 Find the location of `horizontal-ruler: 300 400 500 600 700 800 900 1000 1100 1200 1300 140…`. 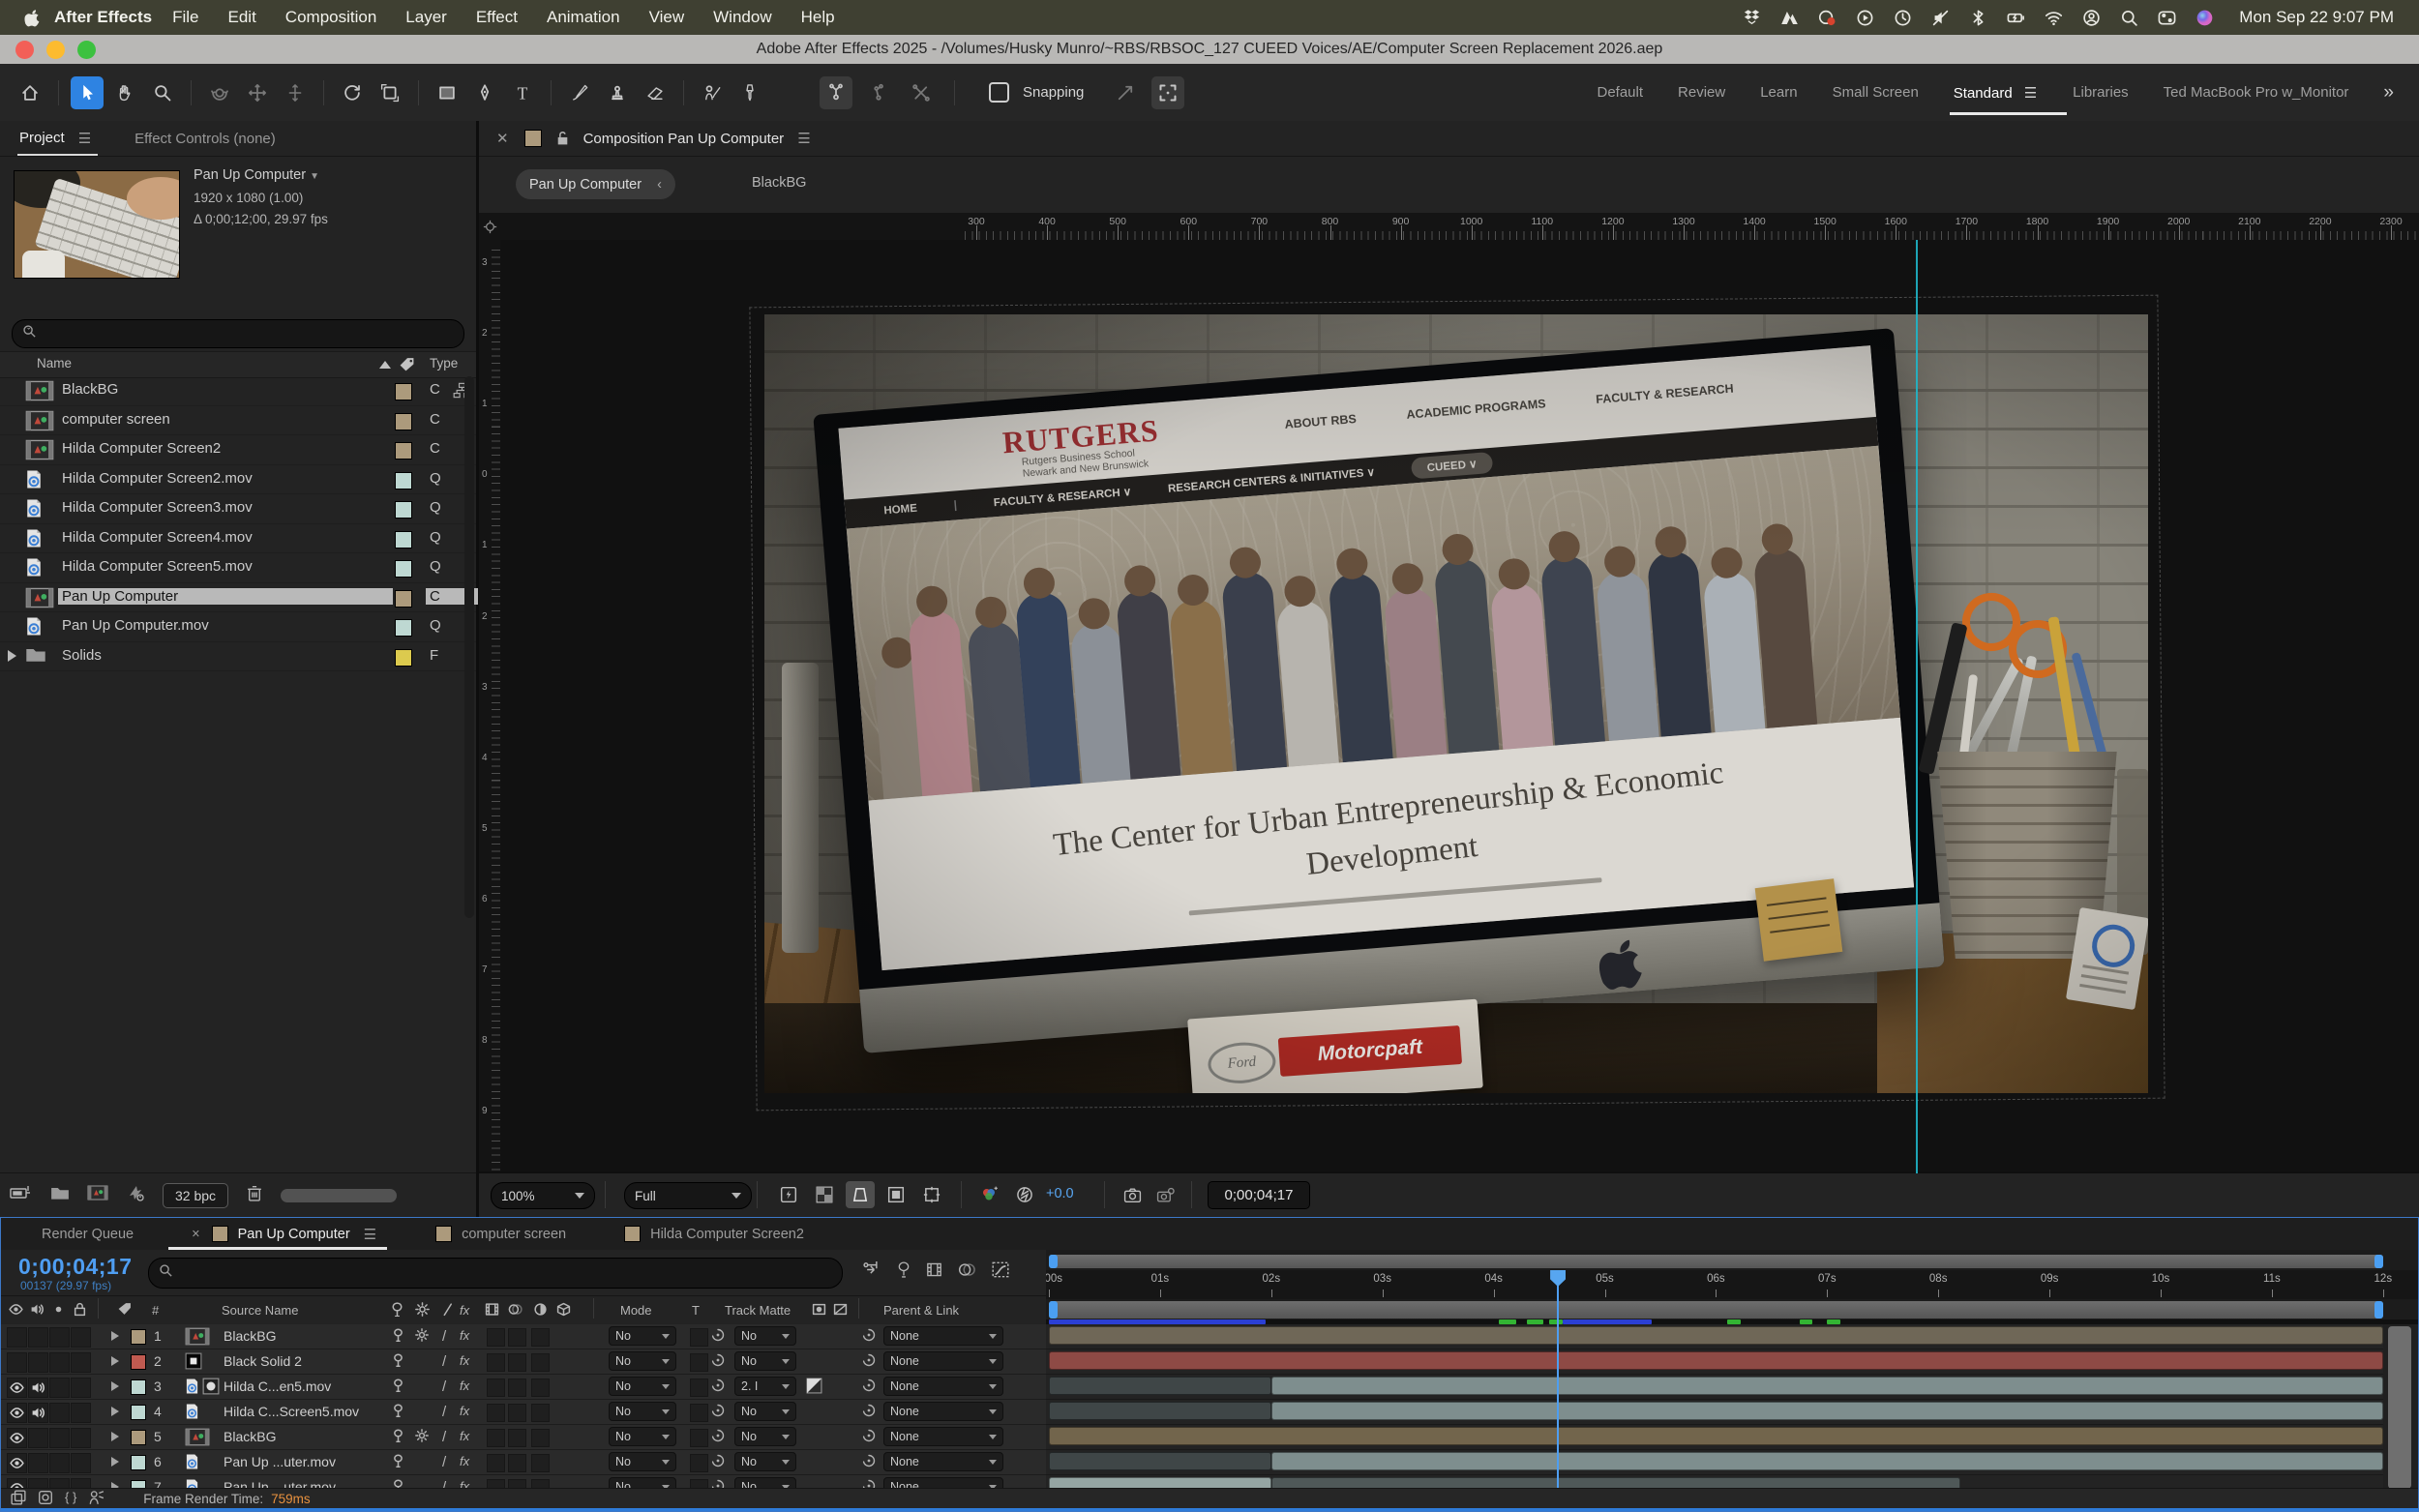

horizontal-ruler: 300 400 500 600 700 800 900 1000 1100 1200 1300 140… is located at coordinates (1460, 227).